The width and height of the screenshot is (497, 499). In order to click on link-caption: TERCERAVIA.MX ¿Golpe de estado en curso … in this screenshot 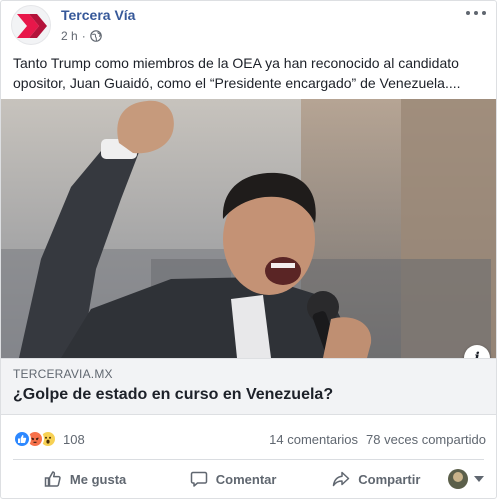, I will do `click(248, 386)`.